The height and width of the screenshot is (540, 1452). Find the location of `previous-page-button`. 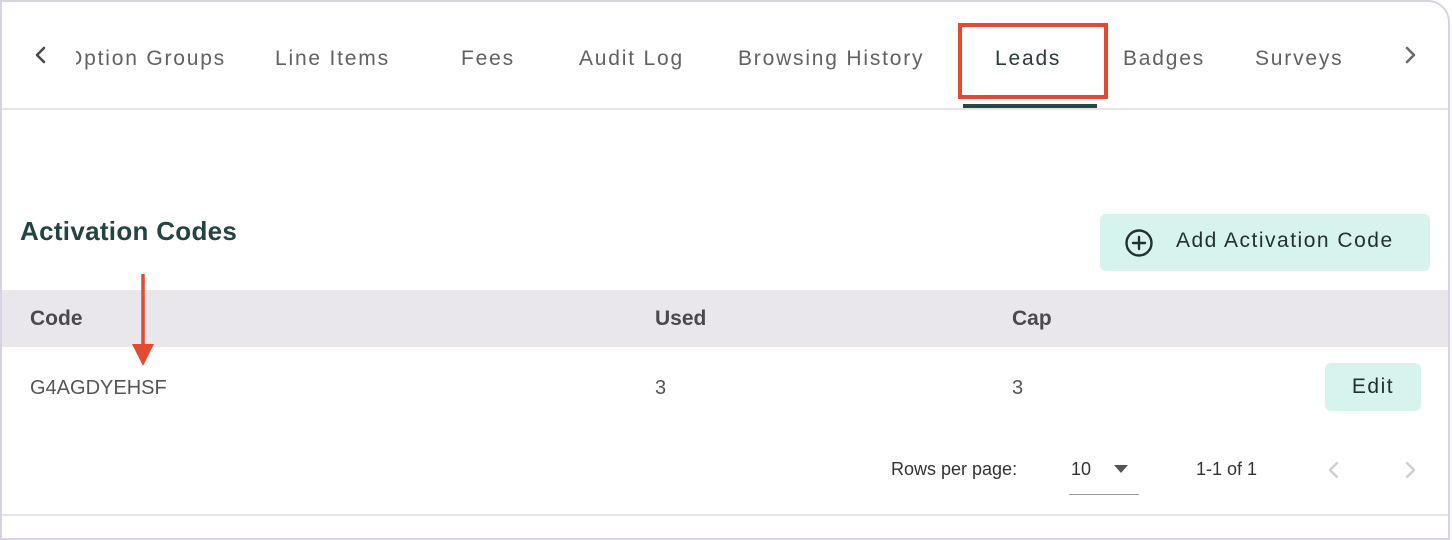

previous-page-button is located at coordinates (1334, 470).